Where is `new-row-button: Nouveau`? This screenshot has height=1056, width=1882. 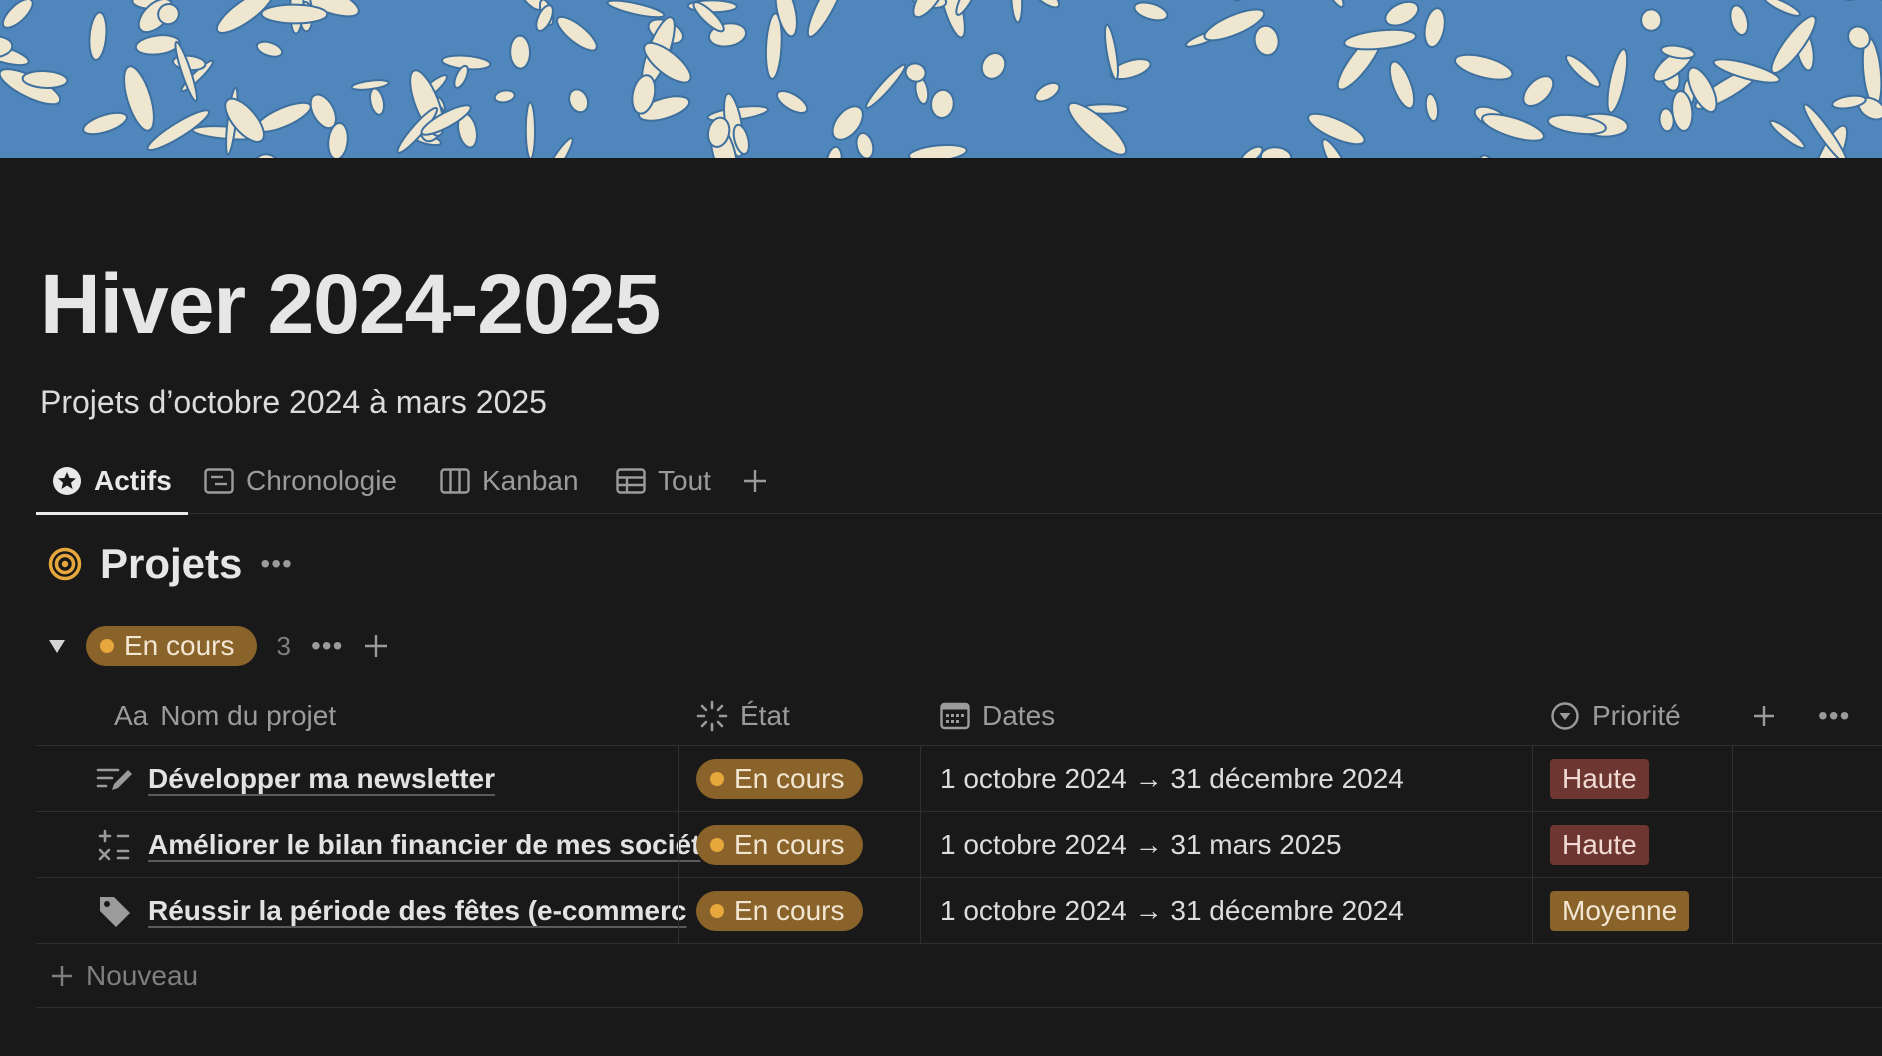 new-row-button: Nouveau is located at coordinates (959, 976).